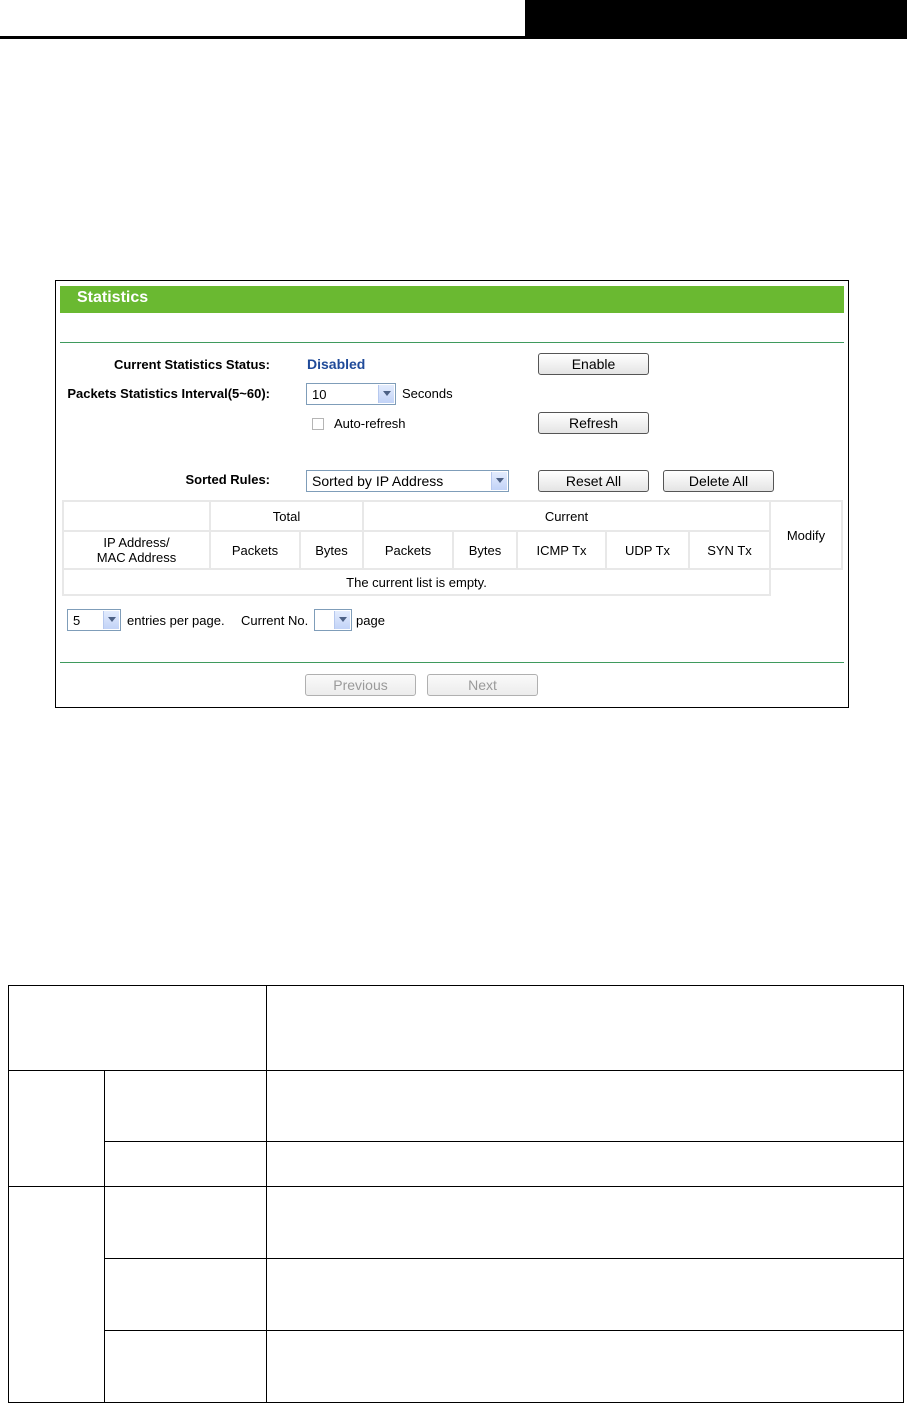 The height and width of the screenshot is (1404, 907). What do you see at coordinates (336, 364) in the screenshot?
I see `status-value: Disabled` at bounding box center [336, 364].